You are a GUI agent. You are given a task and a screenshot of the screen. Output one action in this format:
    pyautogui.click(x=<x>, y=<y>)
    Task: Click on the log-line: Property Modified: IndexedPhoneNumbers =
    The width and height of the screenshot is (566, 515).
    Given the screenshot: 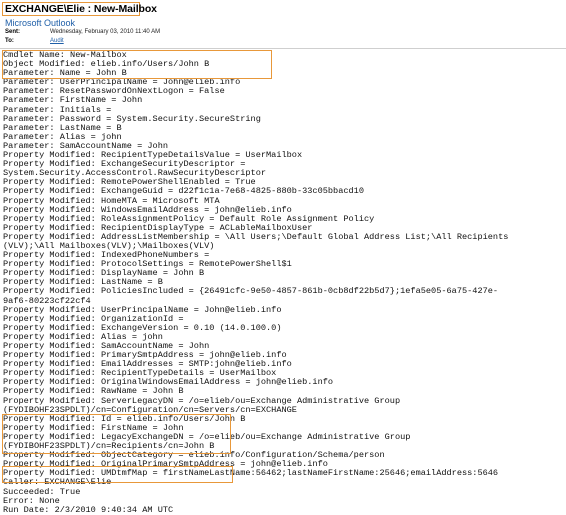 What is the action you would take?
    pyautogui.click(x=106, y=256)
    